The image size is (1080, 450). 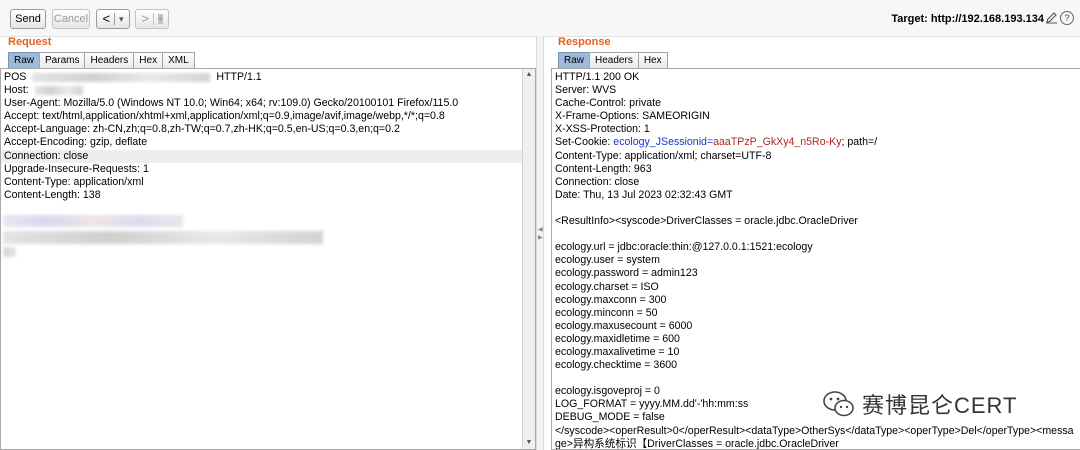 What do you see at coordinates (660, 142) in the screenshot?
I see `cookie-name: ecology_JSessionid` at bounding box center [660, 142].